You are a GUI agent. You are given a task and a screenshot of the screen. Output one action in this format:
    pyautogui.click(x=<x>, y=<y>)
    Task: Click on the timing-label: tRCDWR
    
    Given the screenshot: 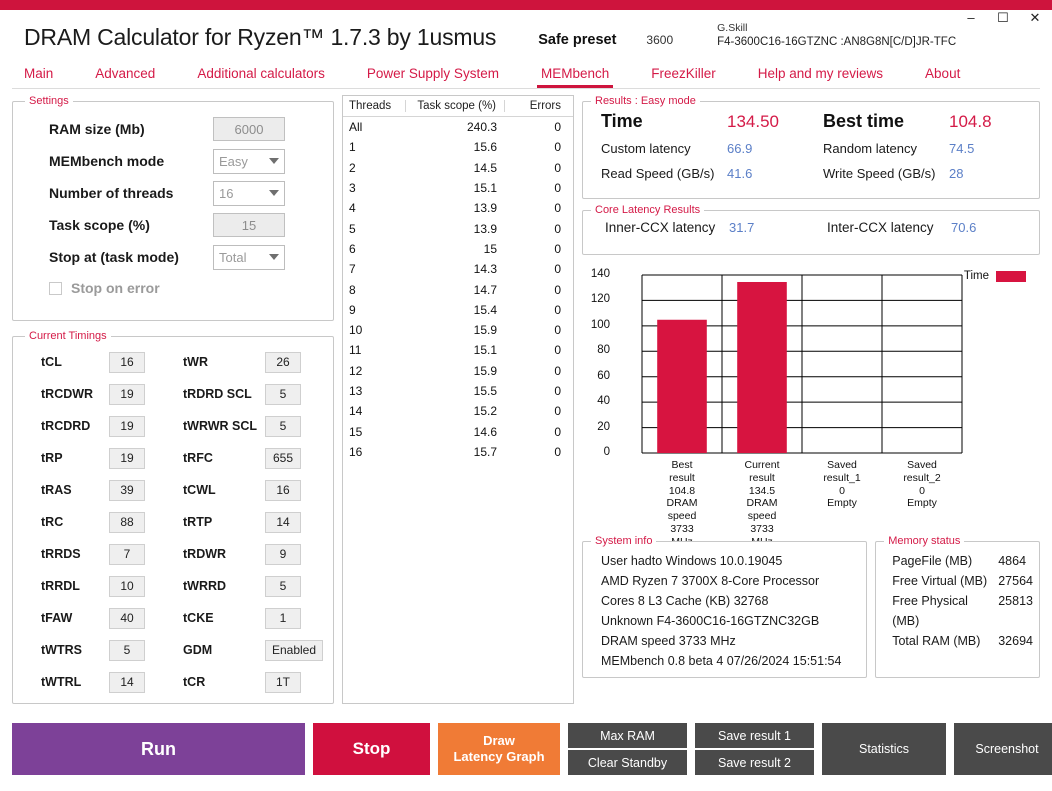 What is the action you would take?
    pyautogui.click(x=67, y=394)
    